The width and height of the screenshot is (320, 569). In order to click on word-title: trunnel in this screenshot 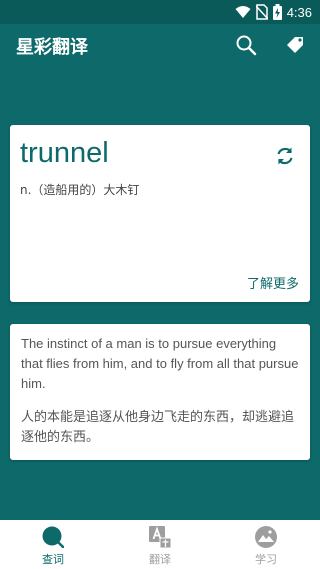, I will do `click(64, 153)`.